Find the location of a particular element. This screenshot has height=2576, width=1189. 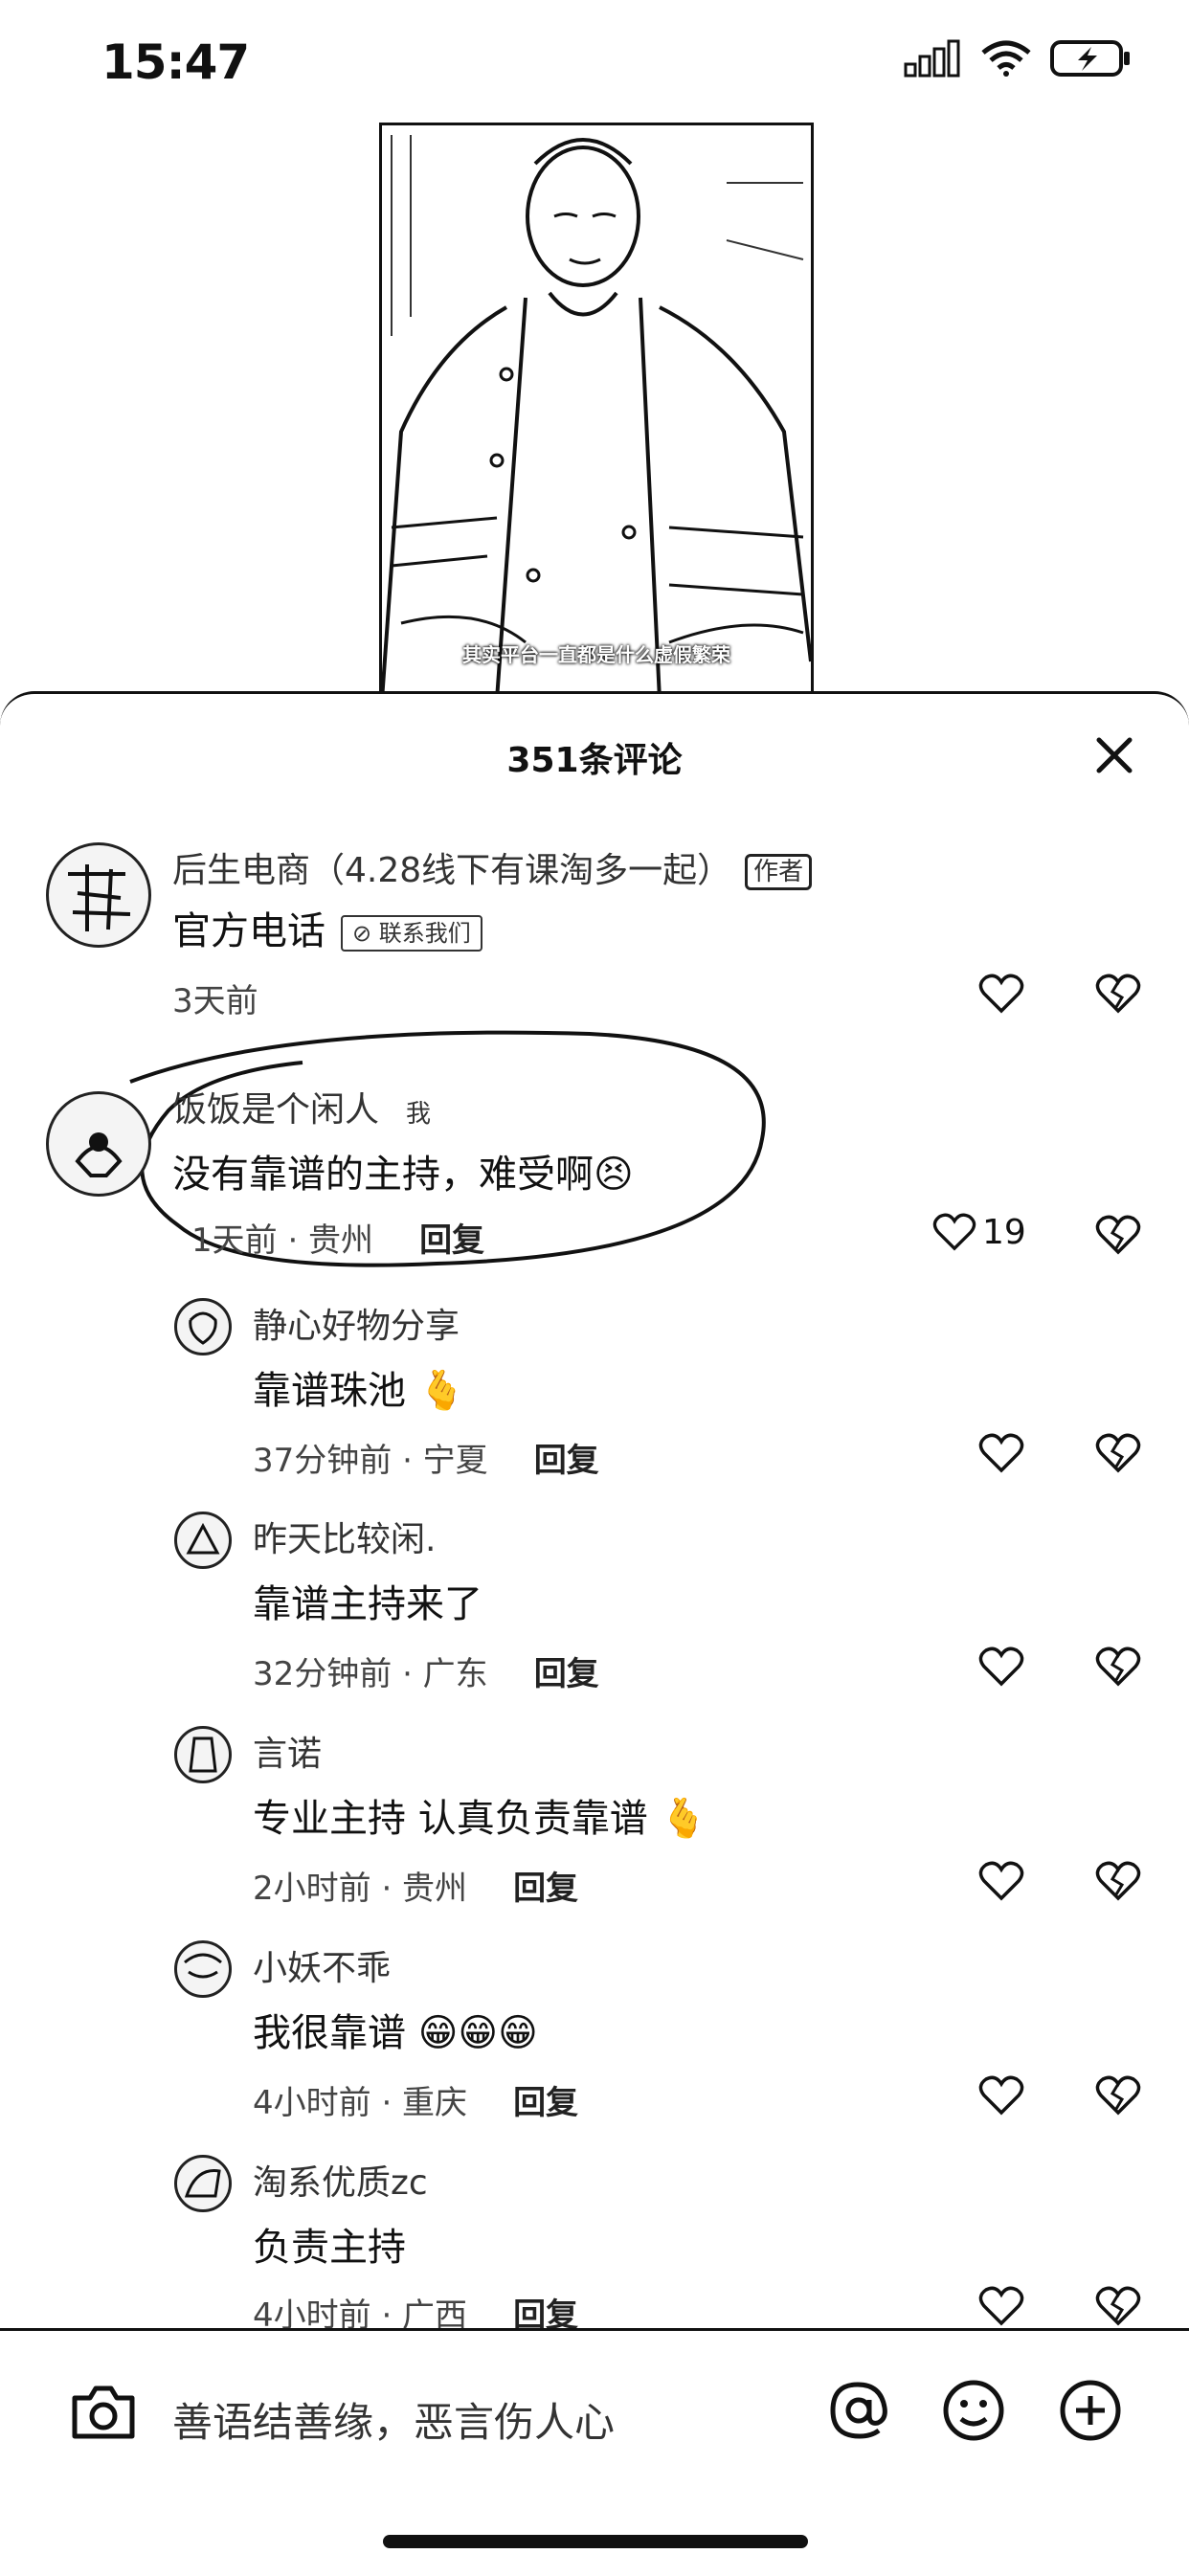

comment-meta: 1天前 · 贵州 回复 is located at coordinates (337, 1238).